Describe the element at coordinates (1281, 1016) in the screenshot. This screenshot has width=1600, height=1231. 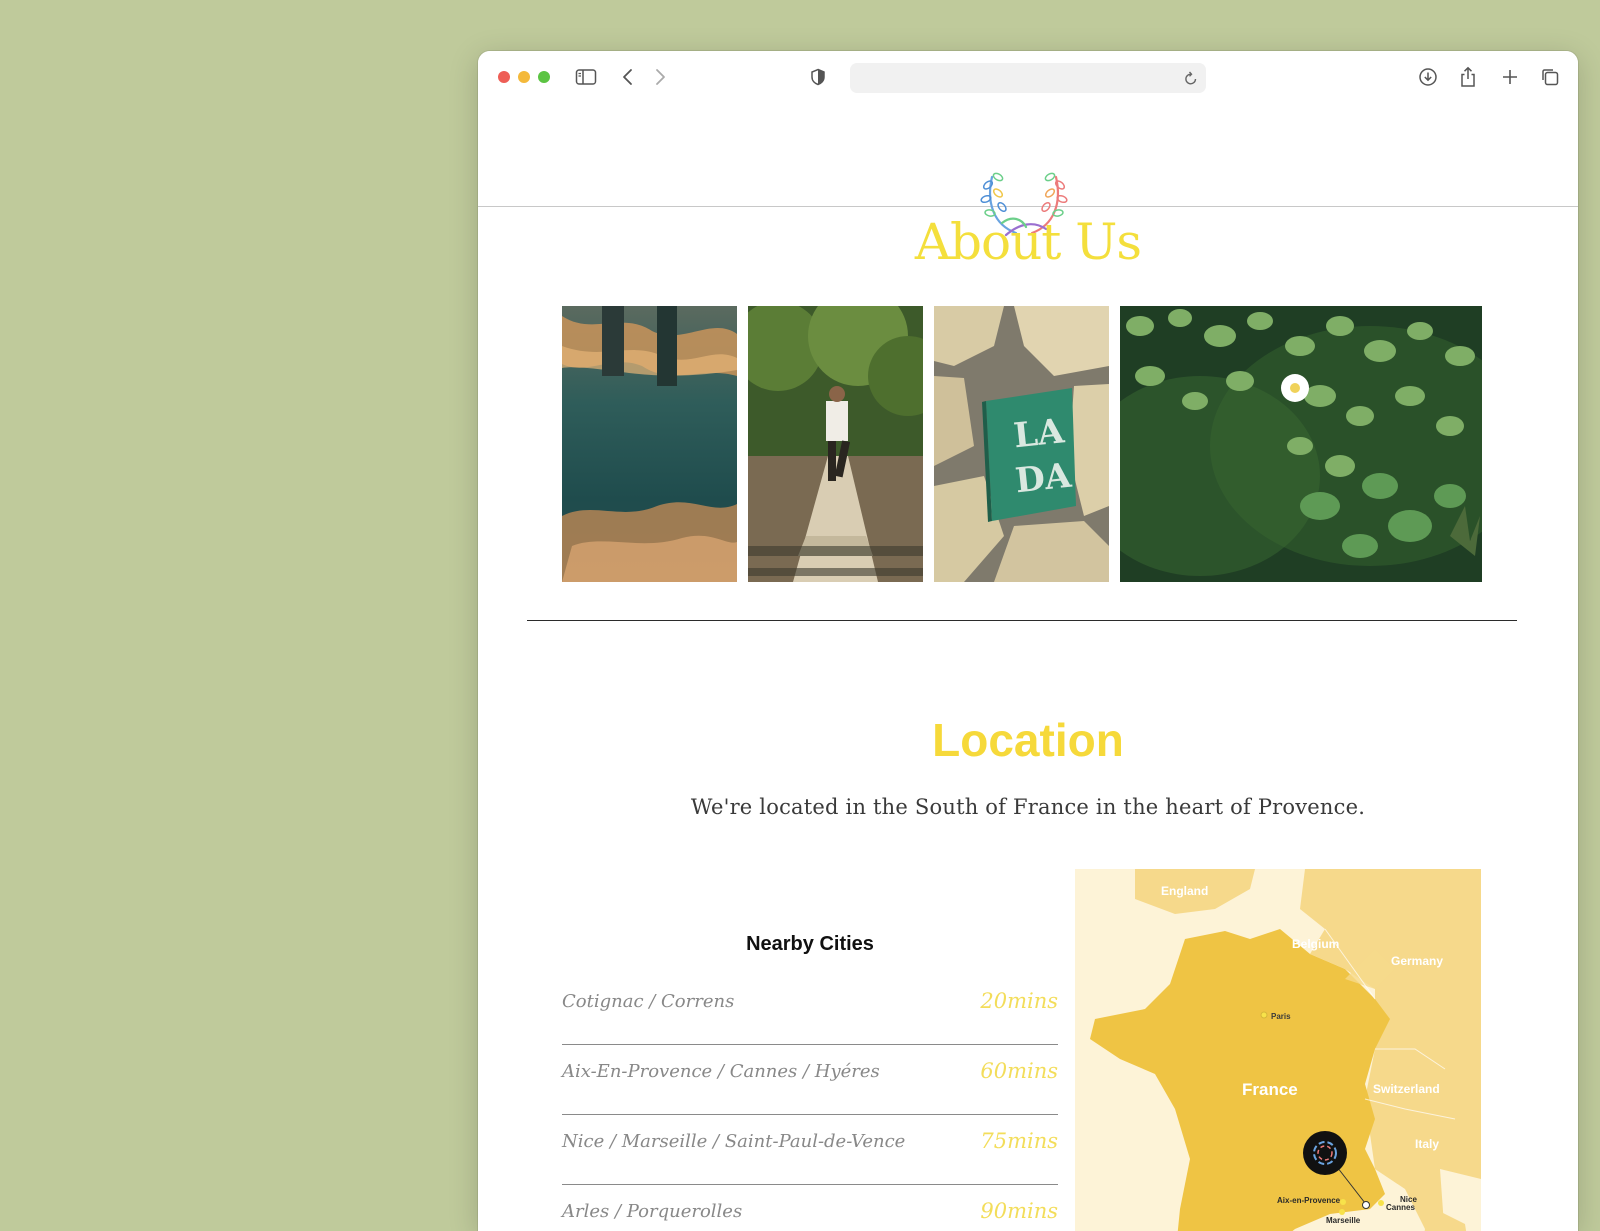
I see `map-label-paris: Paris` at that location.